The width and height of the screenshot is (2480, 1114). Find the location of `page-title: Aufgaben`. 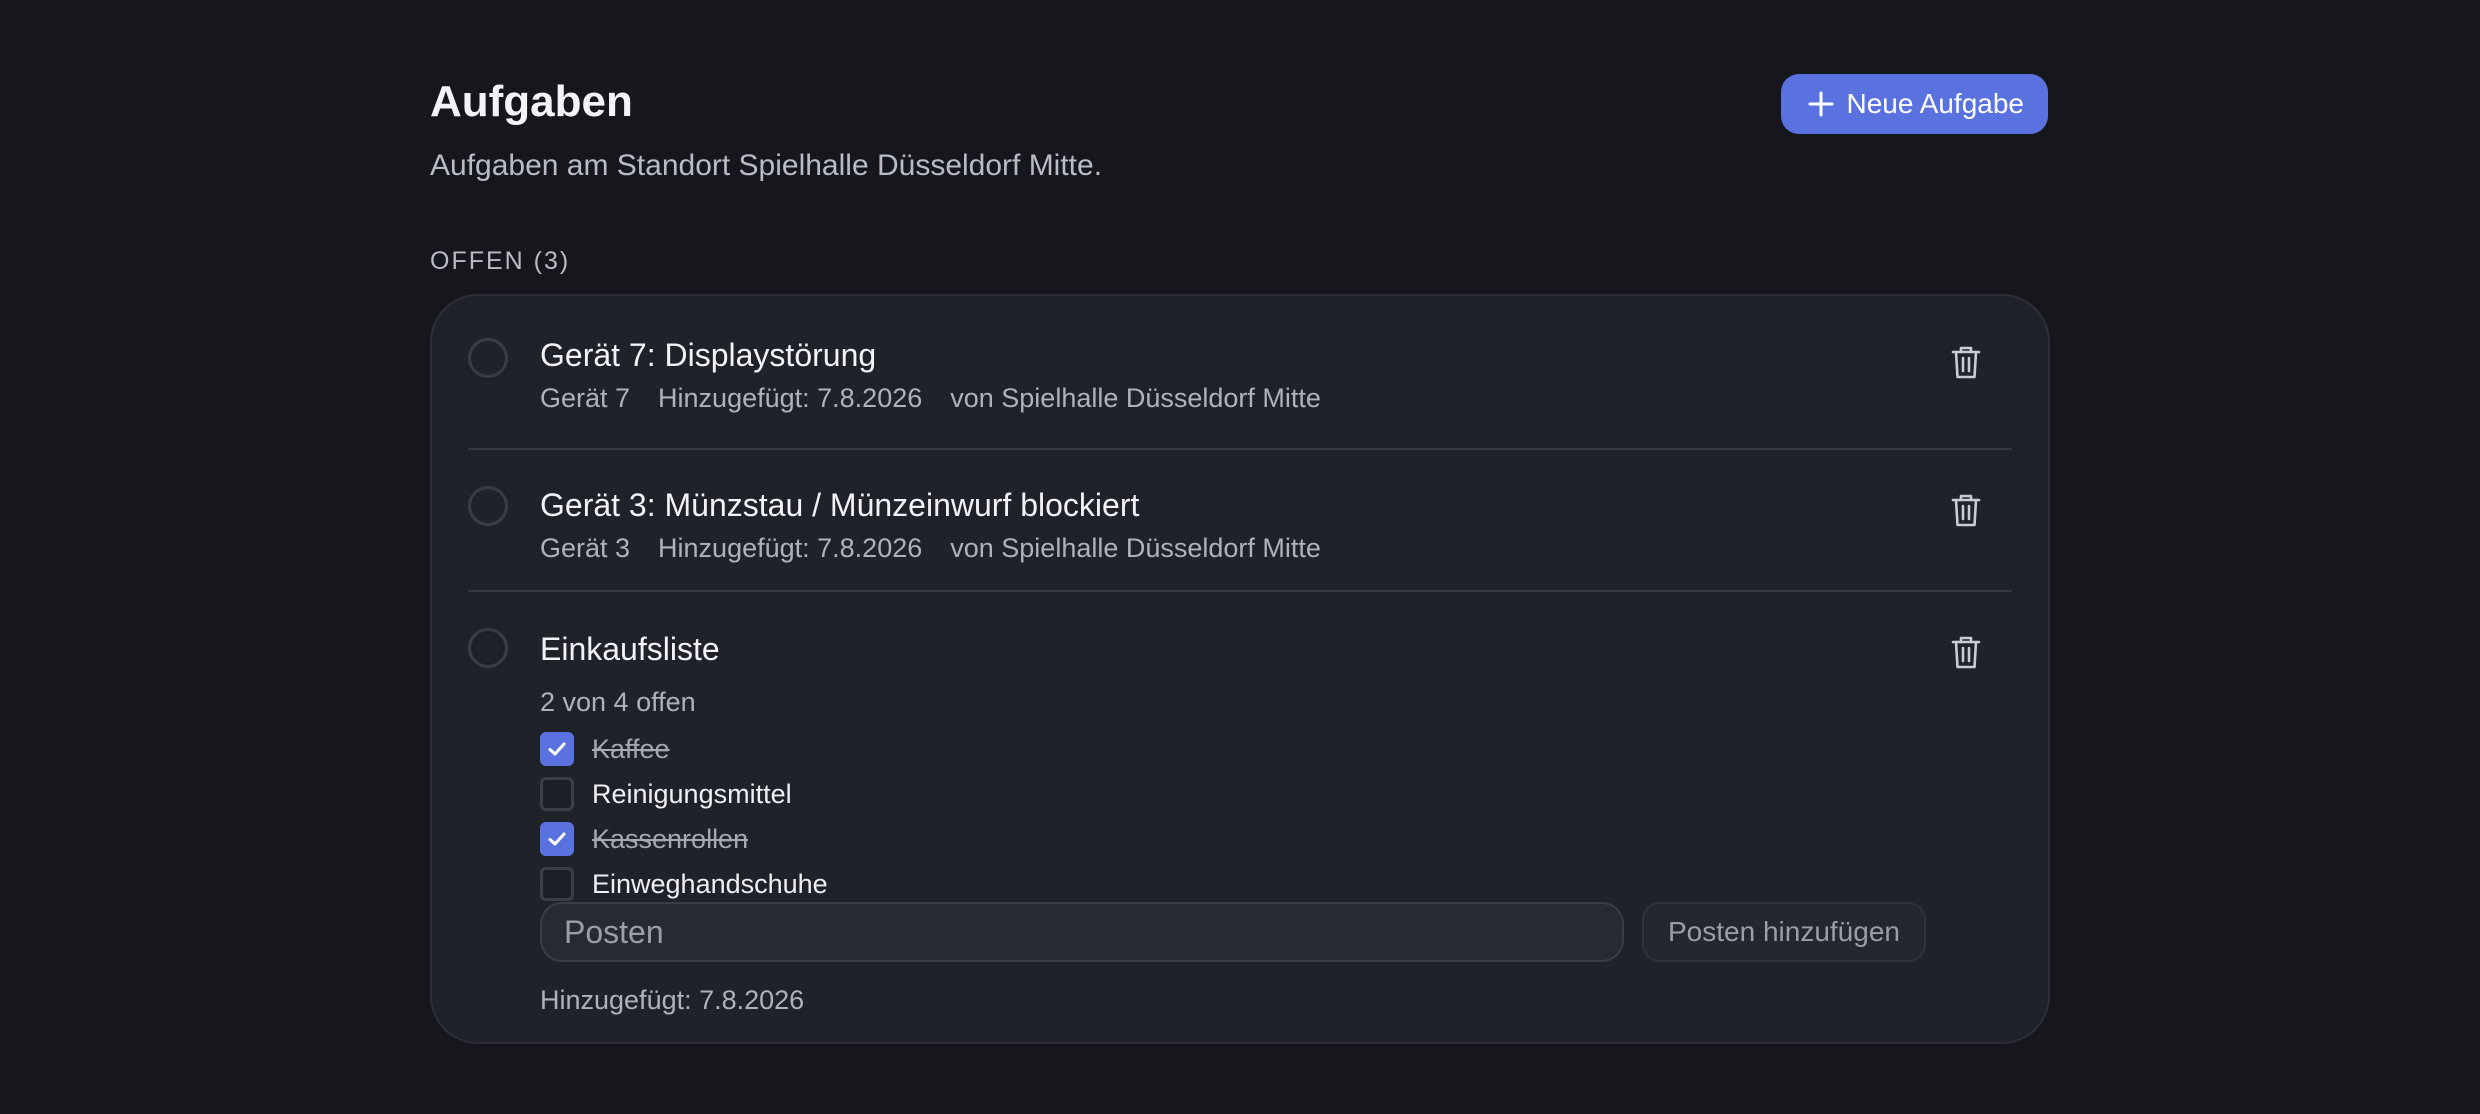

page-title: Aufgaben is located at coordinates (531, 101).